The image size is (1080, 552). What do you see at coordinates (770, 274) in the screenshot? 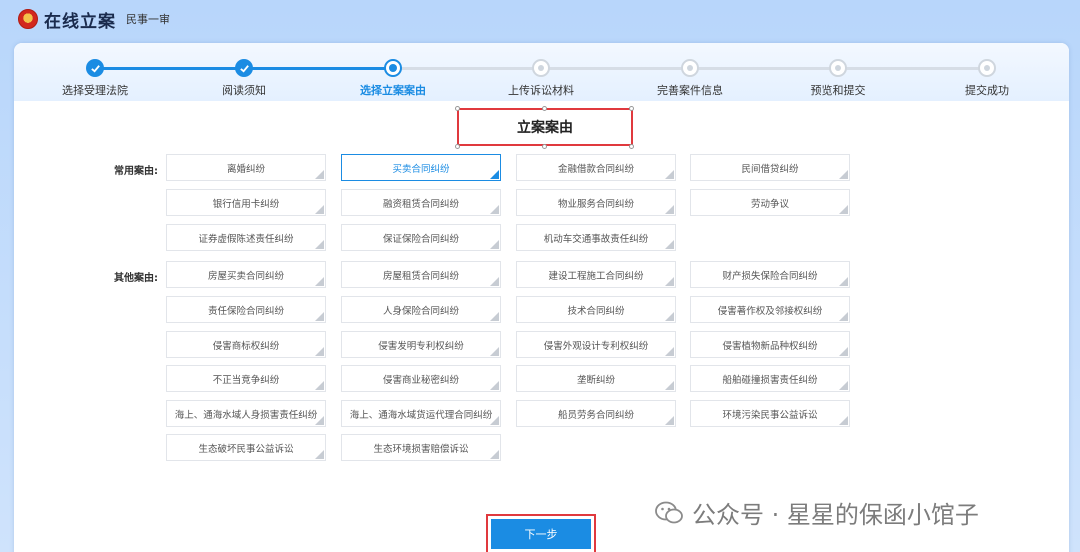
I see `cause-option: 财产损失保险合同纠纷` at bounding box center [770, 274].